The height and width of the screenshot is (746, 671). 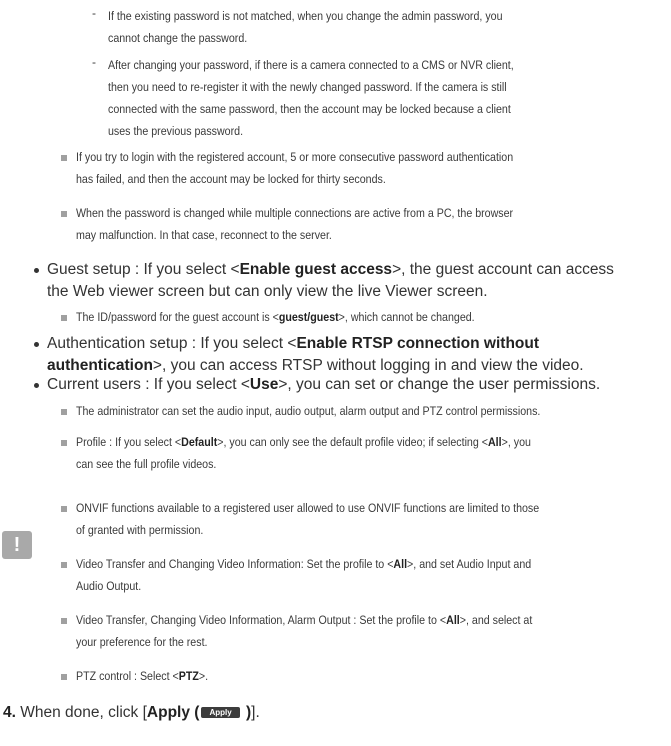 What do you see at coordinates (220, 712) in the screenshot?
I see `apply-button-image: Apply` at bounding box center [220, 712].